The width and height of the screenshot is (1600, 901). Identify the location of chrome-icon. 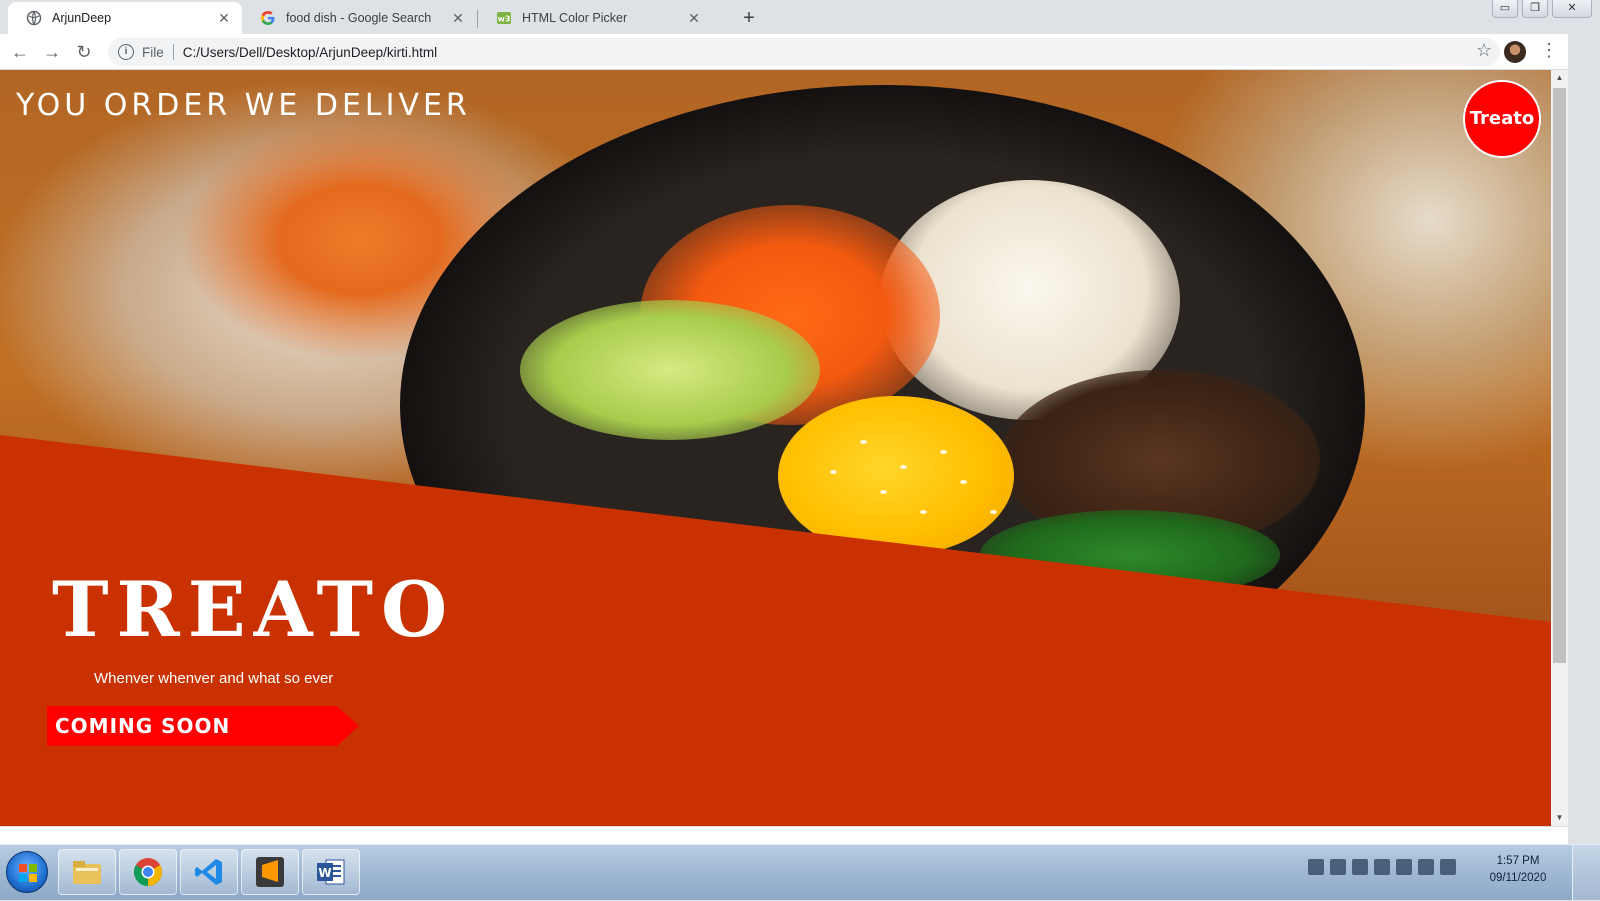
(148, 872).